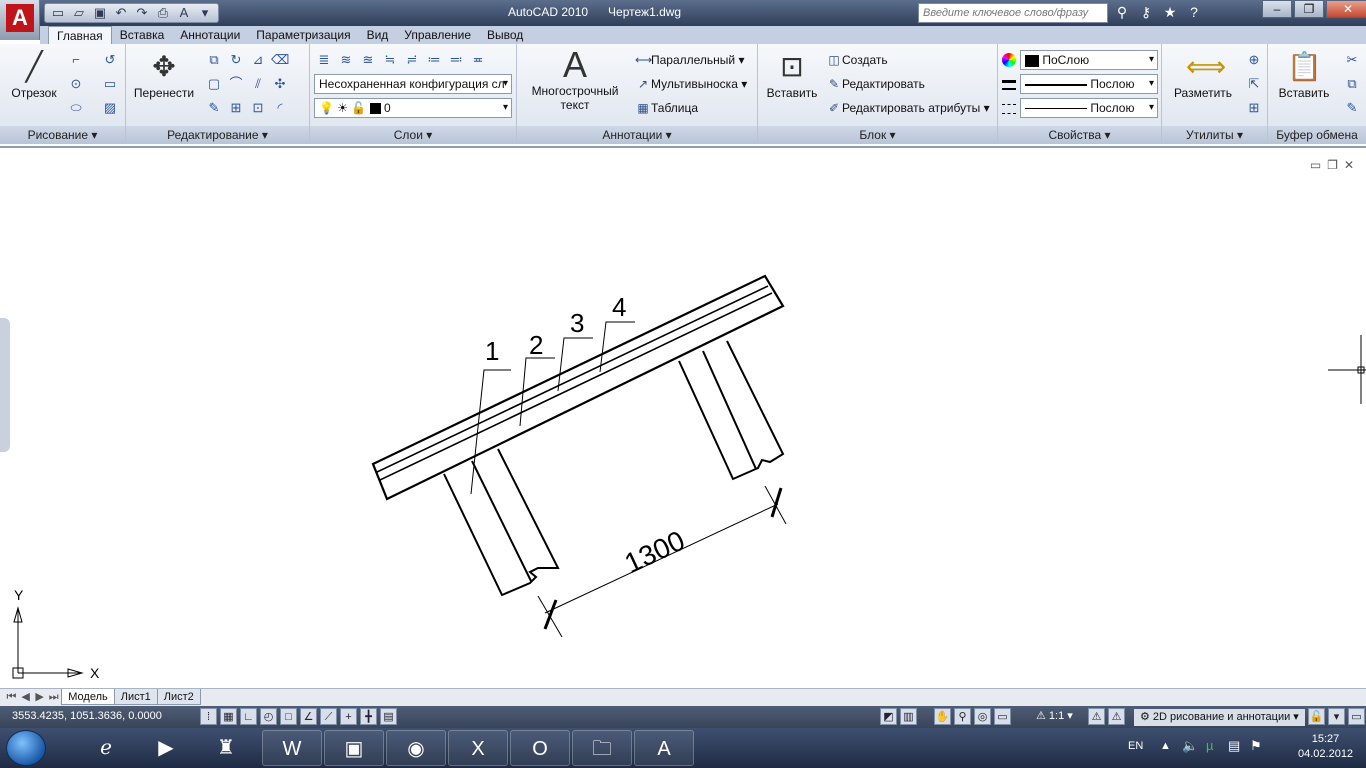 The image size is (1366, 768). What do you see at coordinates (164, 75) in the screenshot?
I see `move-button: ✥ Перенести` at bounding box center [164, 75].